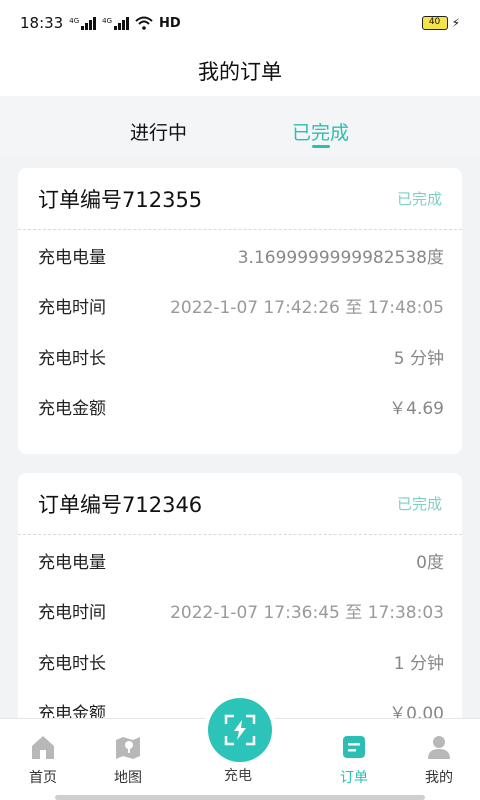 The height and width of the screenshot is (800, 480). Describe the element at coordinates (340, 257) in the screenshot. I see `row-value: 3.1699999999982538度` at that location.